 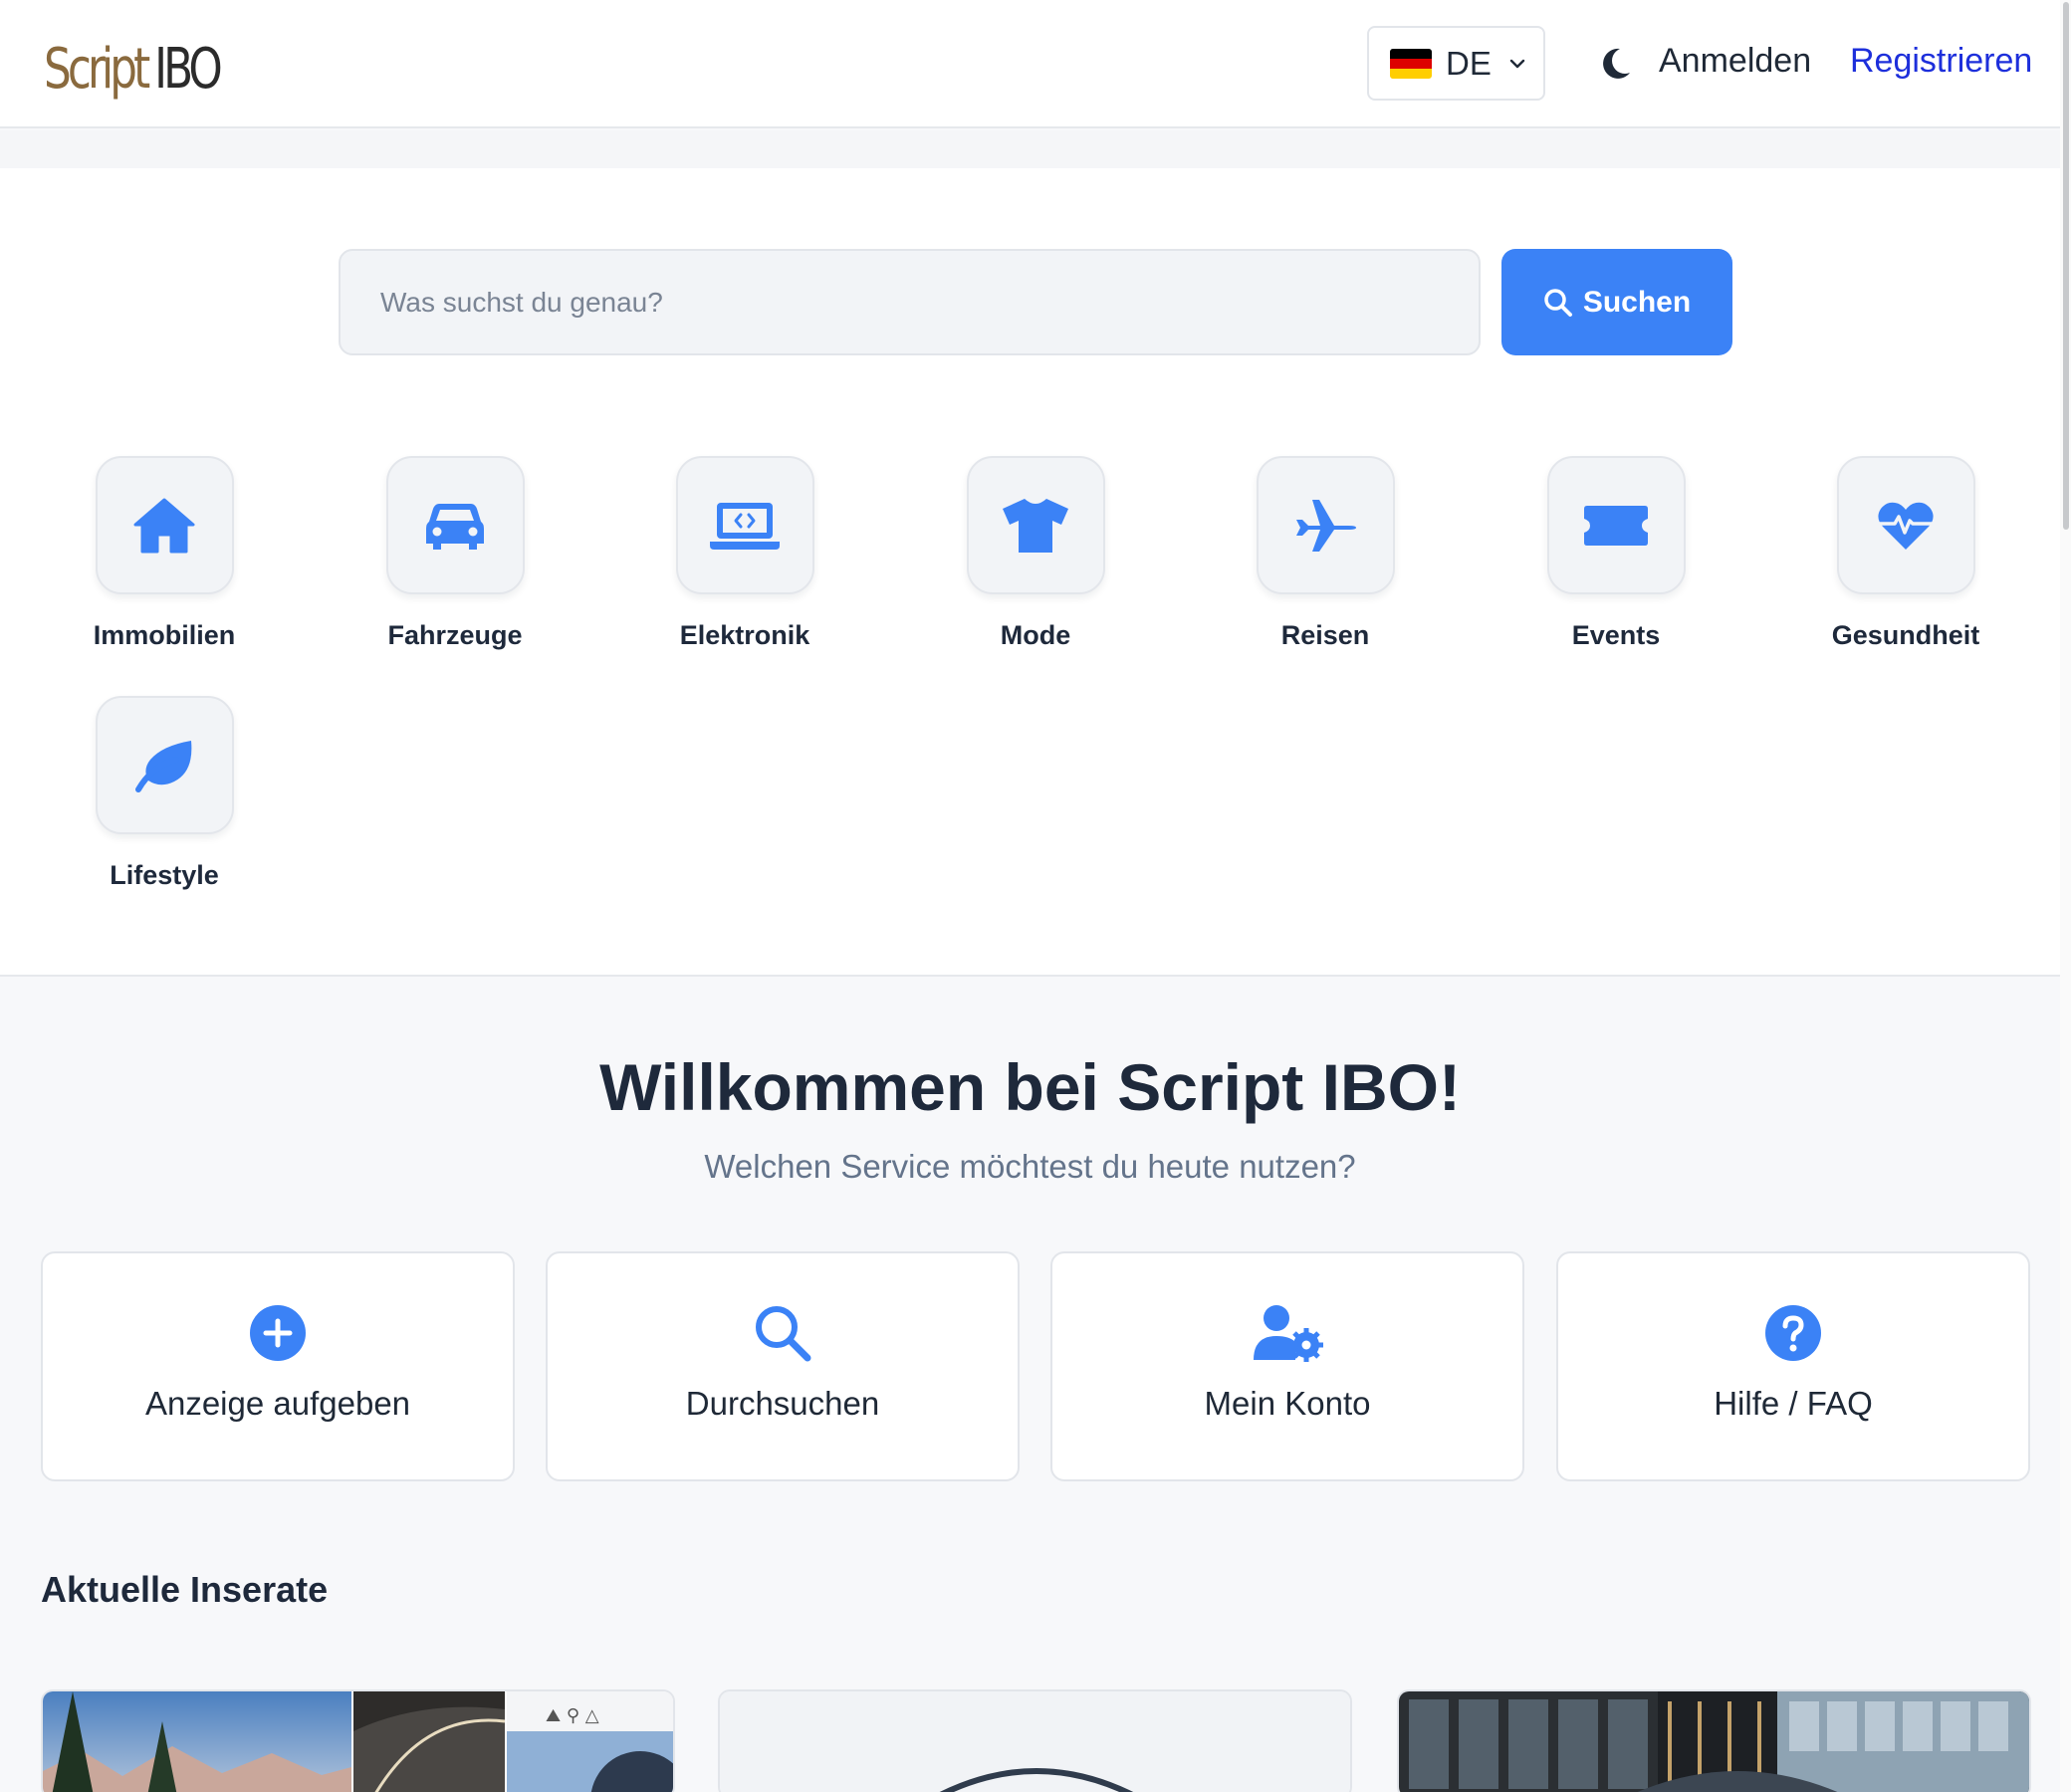 What do you see at coordinates (278, 1333) in the screenshot?
I see `plus-circle-icon` at bounding box center [278, 1333].